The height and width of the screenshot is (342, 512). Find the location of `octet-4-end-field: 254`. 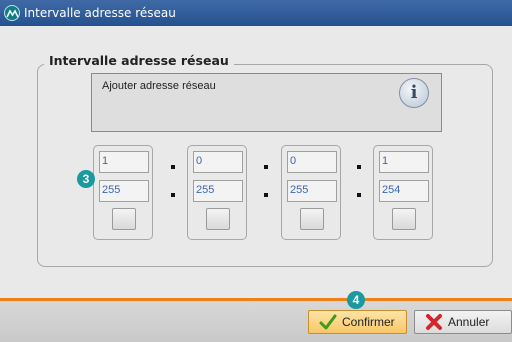

octet-4-end-field: 254 is located at coordinates (404, 191).